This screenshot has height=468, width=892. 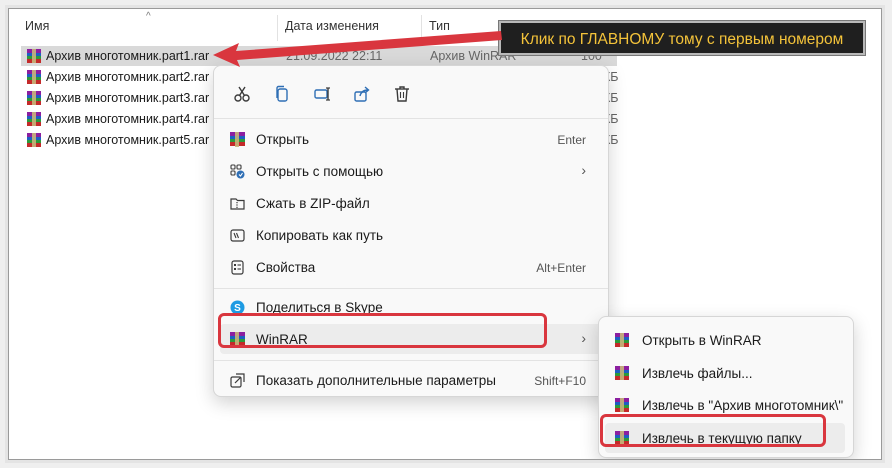 I want to click on menu-item-label: Открыть с помощью, so click(x=320, y=171).